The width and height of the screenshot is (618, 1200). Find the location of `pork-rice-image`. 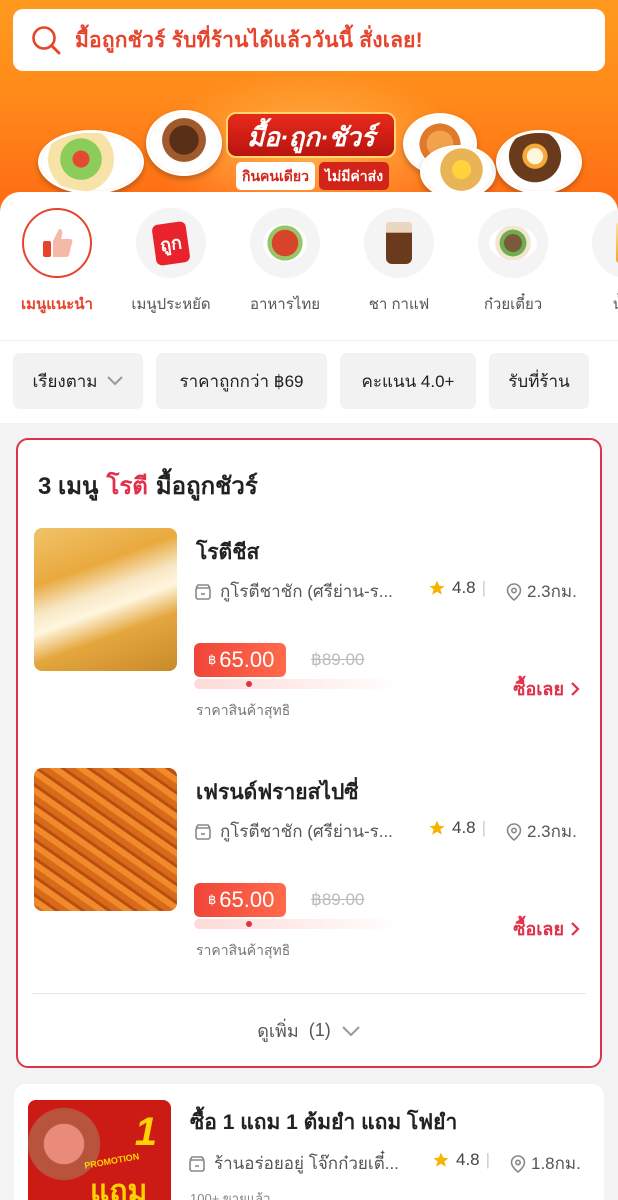

pork-rice-image is located at coordinates (184, 143).